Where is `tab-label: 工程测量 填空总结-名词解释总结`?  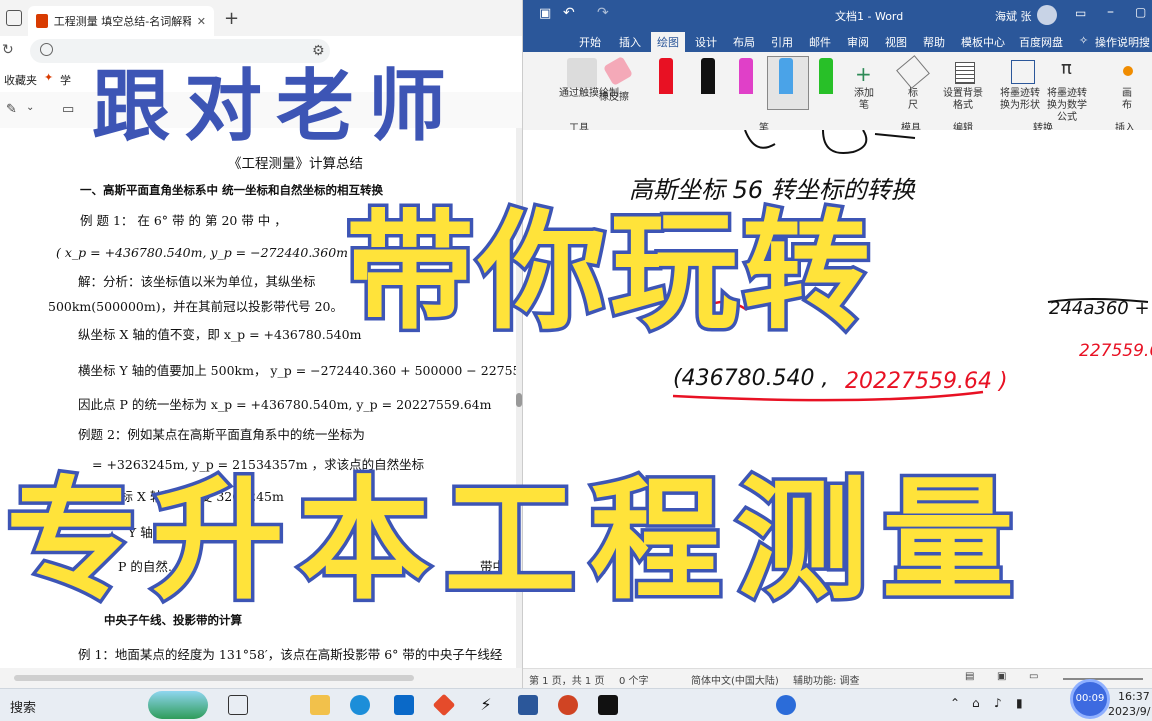 tab-label: 工程测量 填空总结-名词解释总结 is located at coordinates (122, 21).